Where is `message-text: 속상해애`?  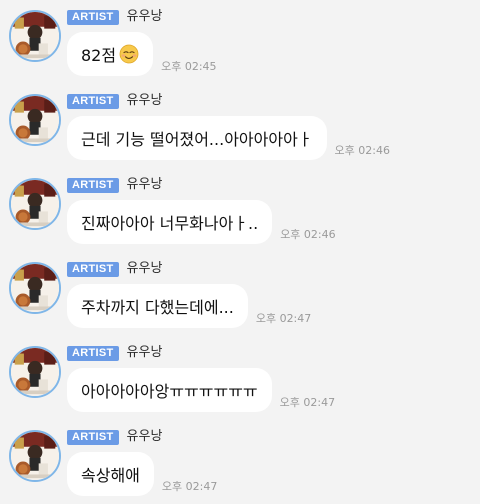
message-text: 속상해애 is located at coordinates (110, 475).